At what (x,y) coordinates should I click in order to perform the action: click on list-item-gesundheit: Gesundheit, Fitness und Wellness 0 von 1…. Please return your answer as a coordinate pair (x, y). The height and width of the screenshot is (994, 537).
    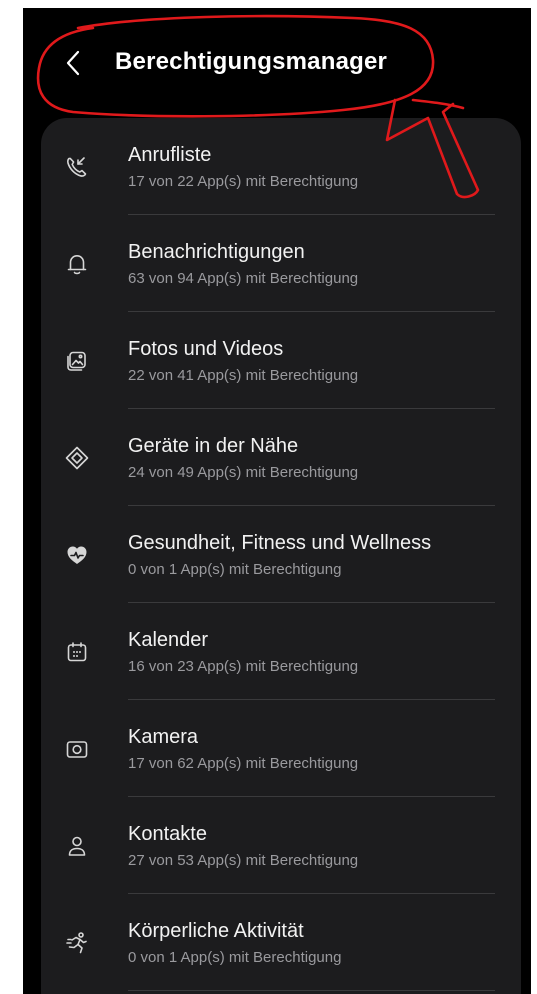
    Looking at the image, I should click on (281, 554).